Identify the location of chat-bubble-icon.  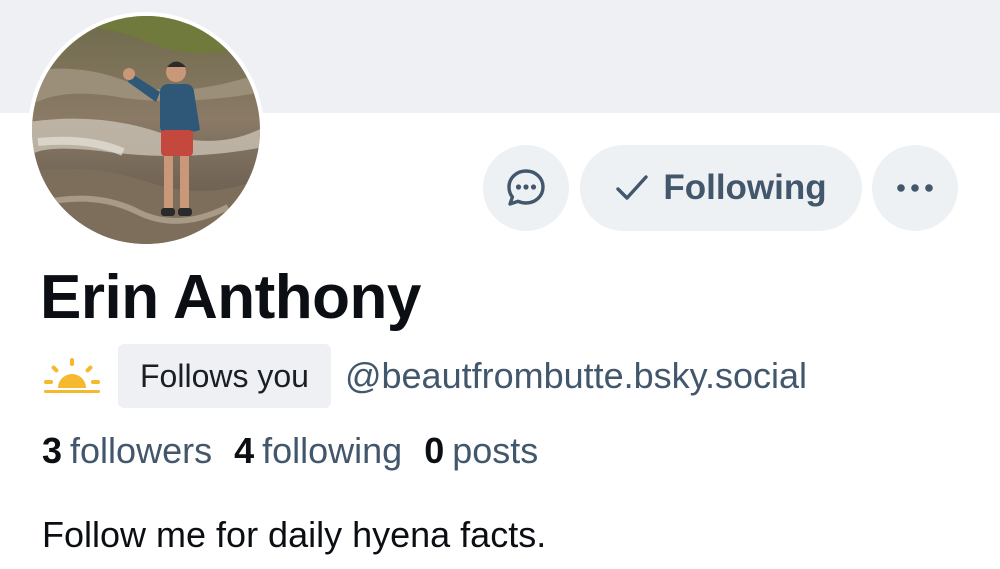
(526, 187).